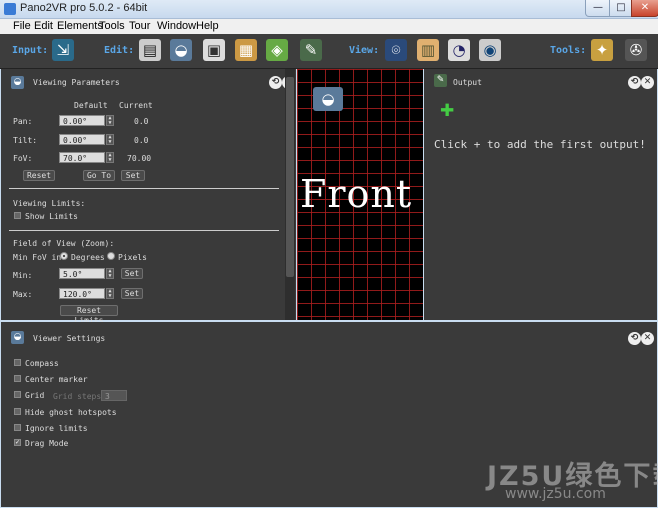  What do you see at coordinates (277, 50) in the screenshot?
I see `tour-map-icon: ◈` at bounding box center [277, 50].